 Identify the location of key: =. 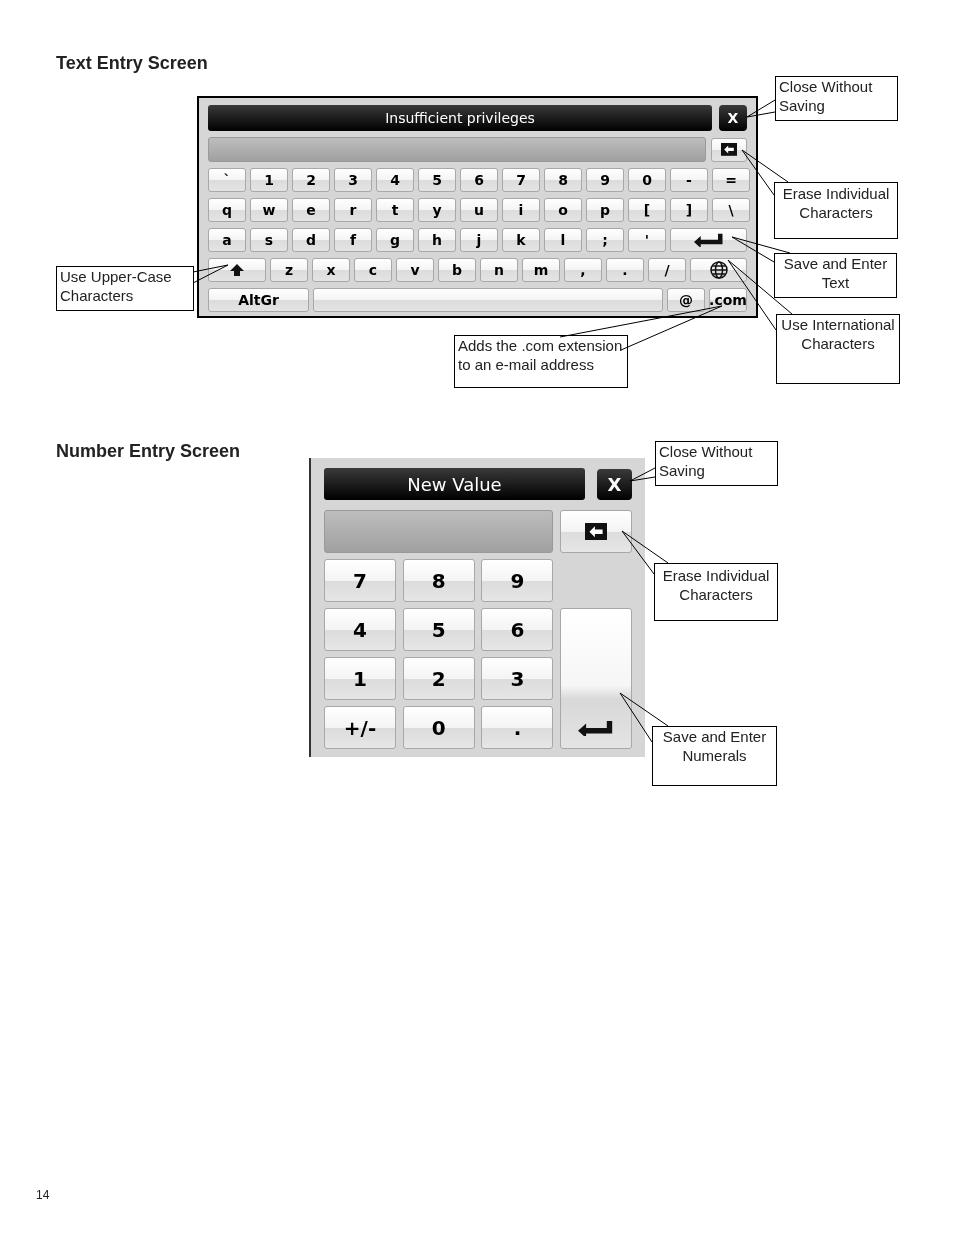
(731, 180).